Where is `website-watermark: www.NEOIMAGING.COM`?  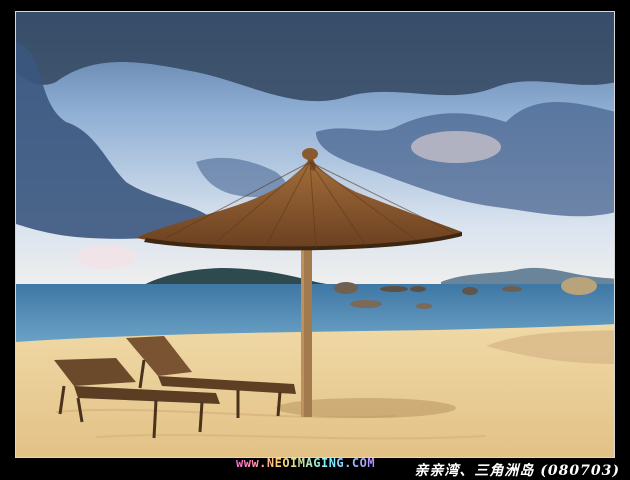
website-watermark: www.NEOIMAGING.COM is located at coordinates (306, 463).